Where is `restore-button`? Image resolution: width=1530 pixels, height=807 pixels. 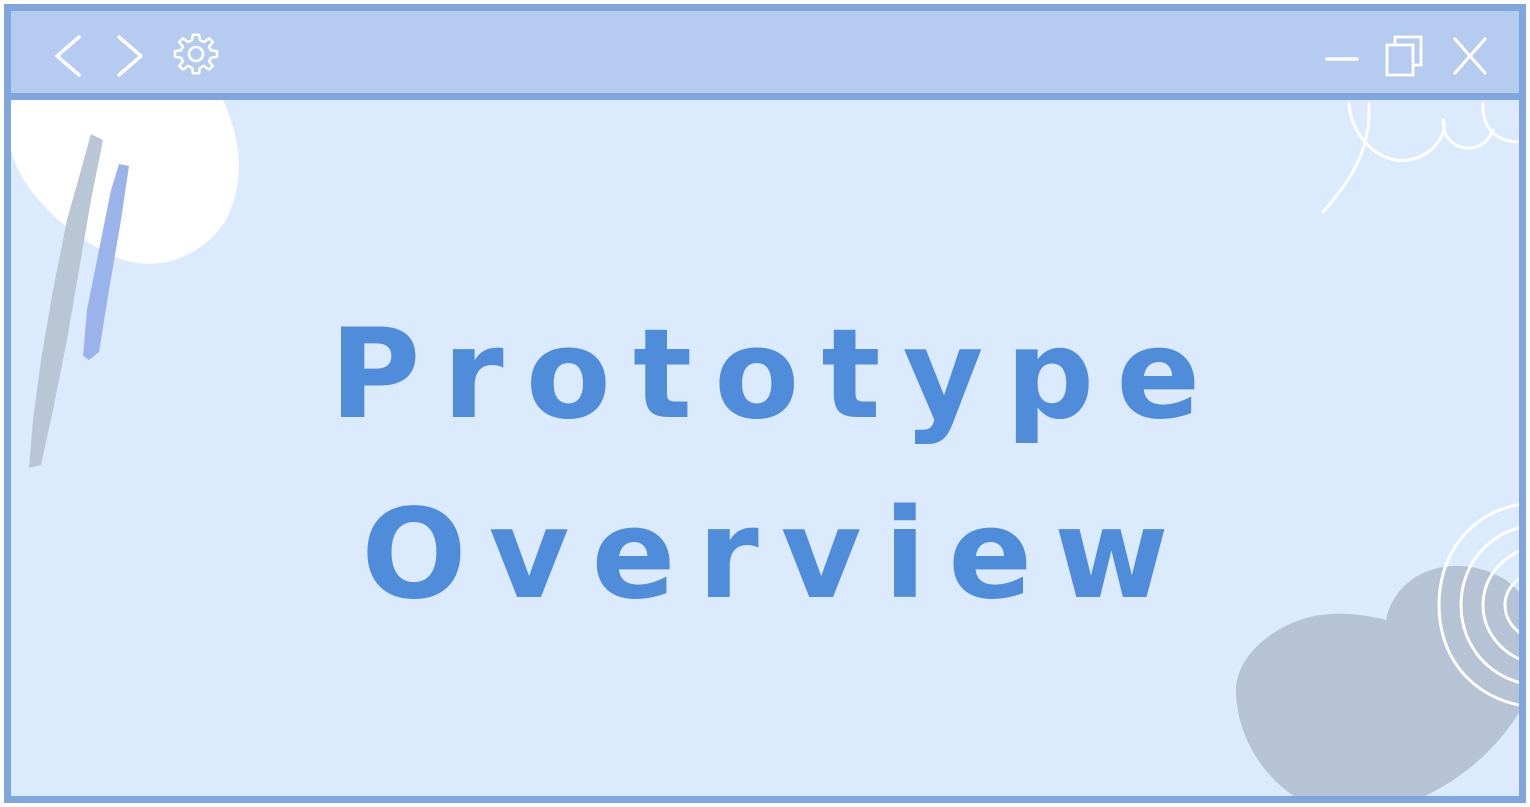
restore-button is located at coordinates (1404, 56).